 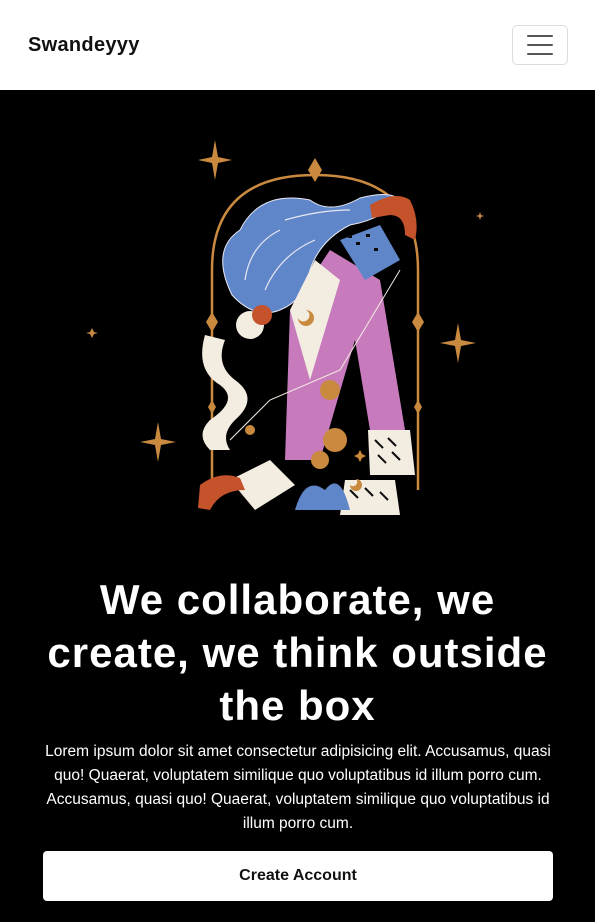 I want to click on create-account-button: Create Account, so click(x=298, y=876).